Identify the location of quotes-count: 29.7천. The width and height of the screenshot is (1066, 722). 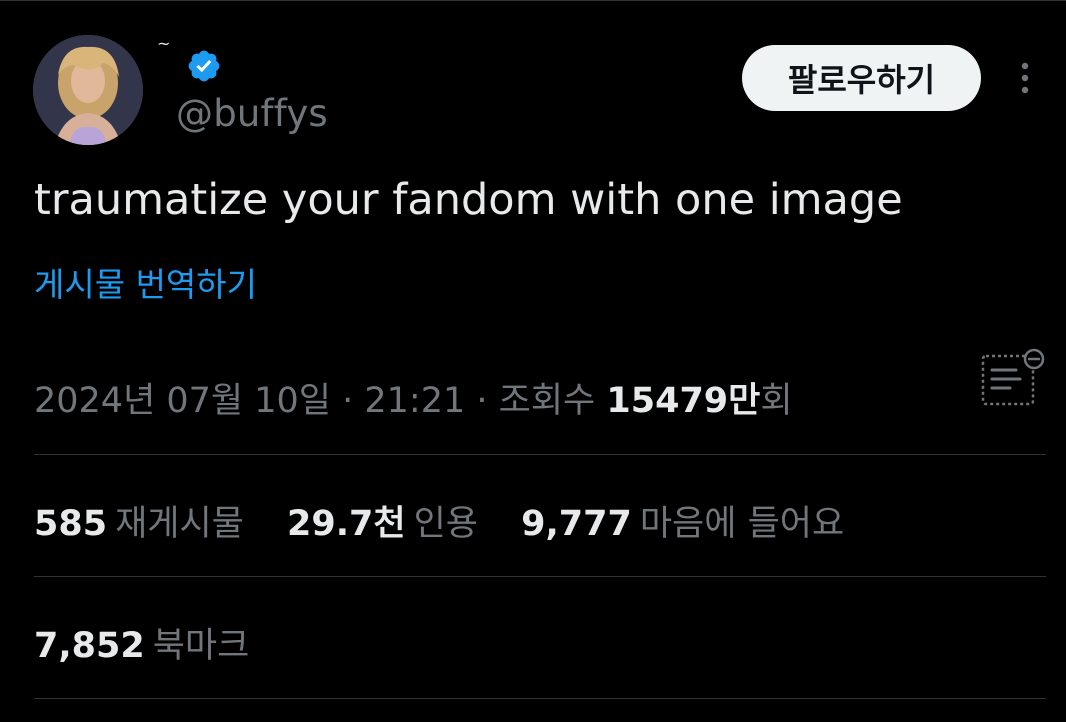
(346, 524).